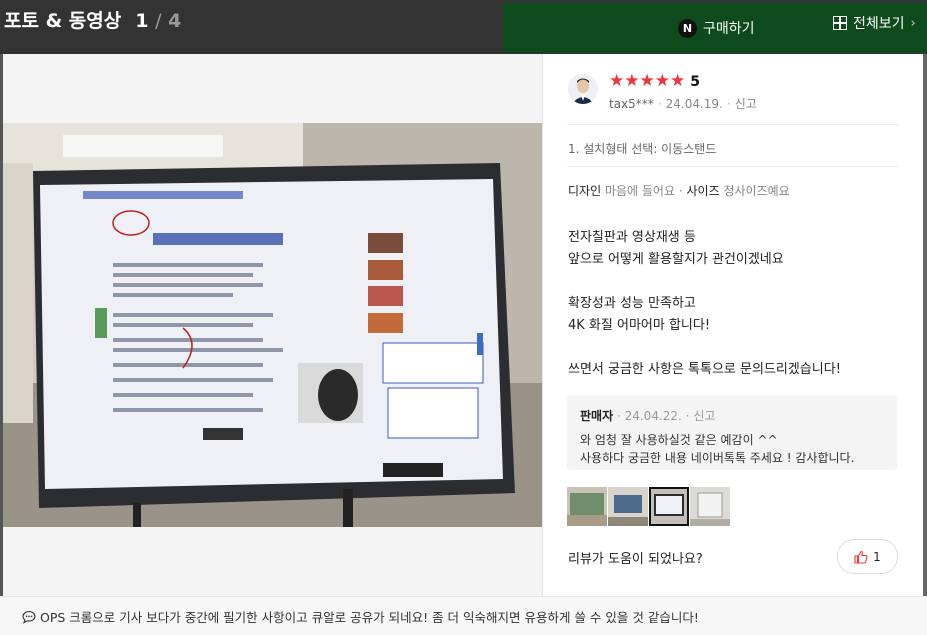  I want to click on seller-reply-line: 와 엄청 잘 사용하실것 같은 예감이 ^^, so click(679, 440).